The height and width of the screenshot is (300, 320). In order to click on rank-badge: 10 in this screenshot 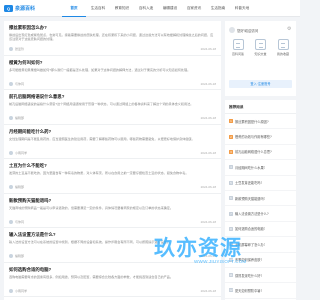, I will do `click(231, 259)`.